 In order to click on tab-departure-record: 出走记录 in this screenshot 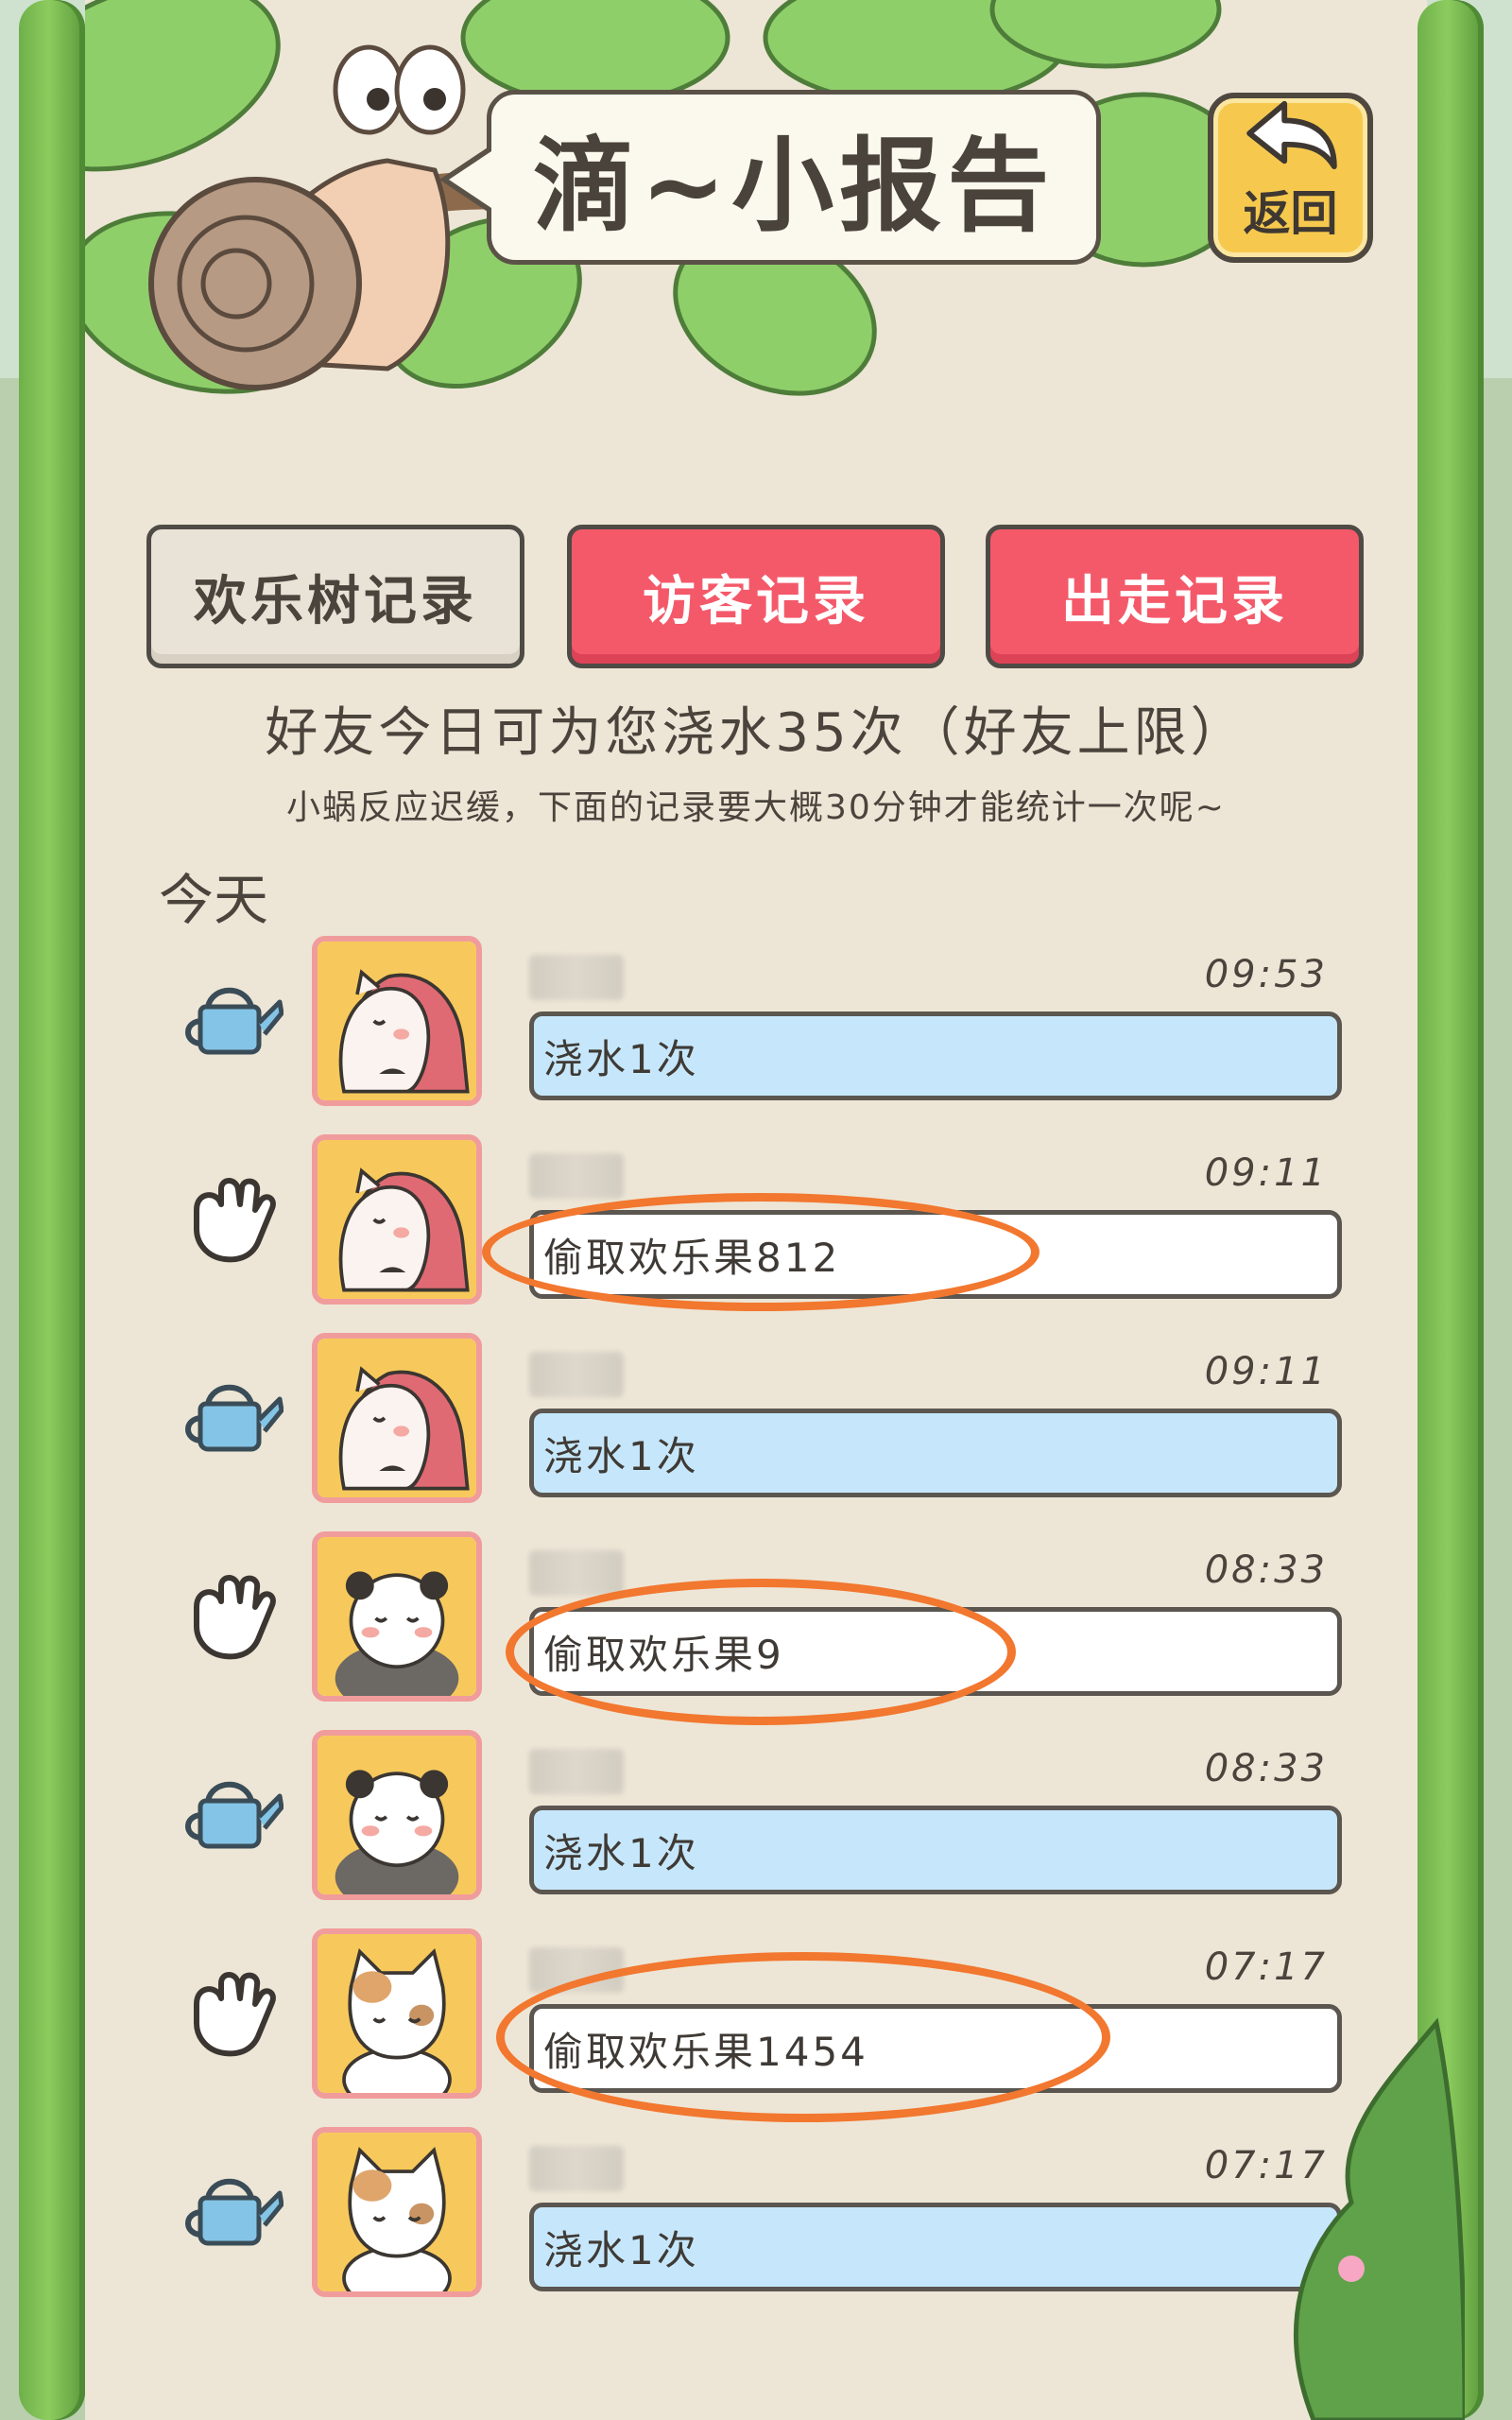, I will do `click(1175, 596)`.